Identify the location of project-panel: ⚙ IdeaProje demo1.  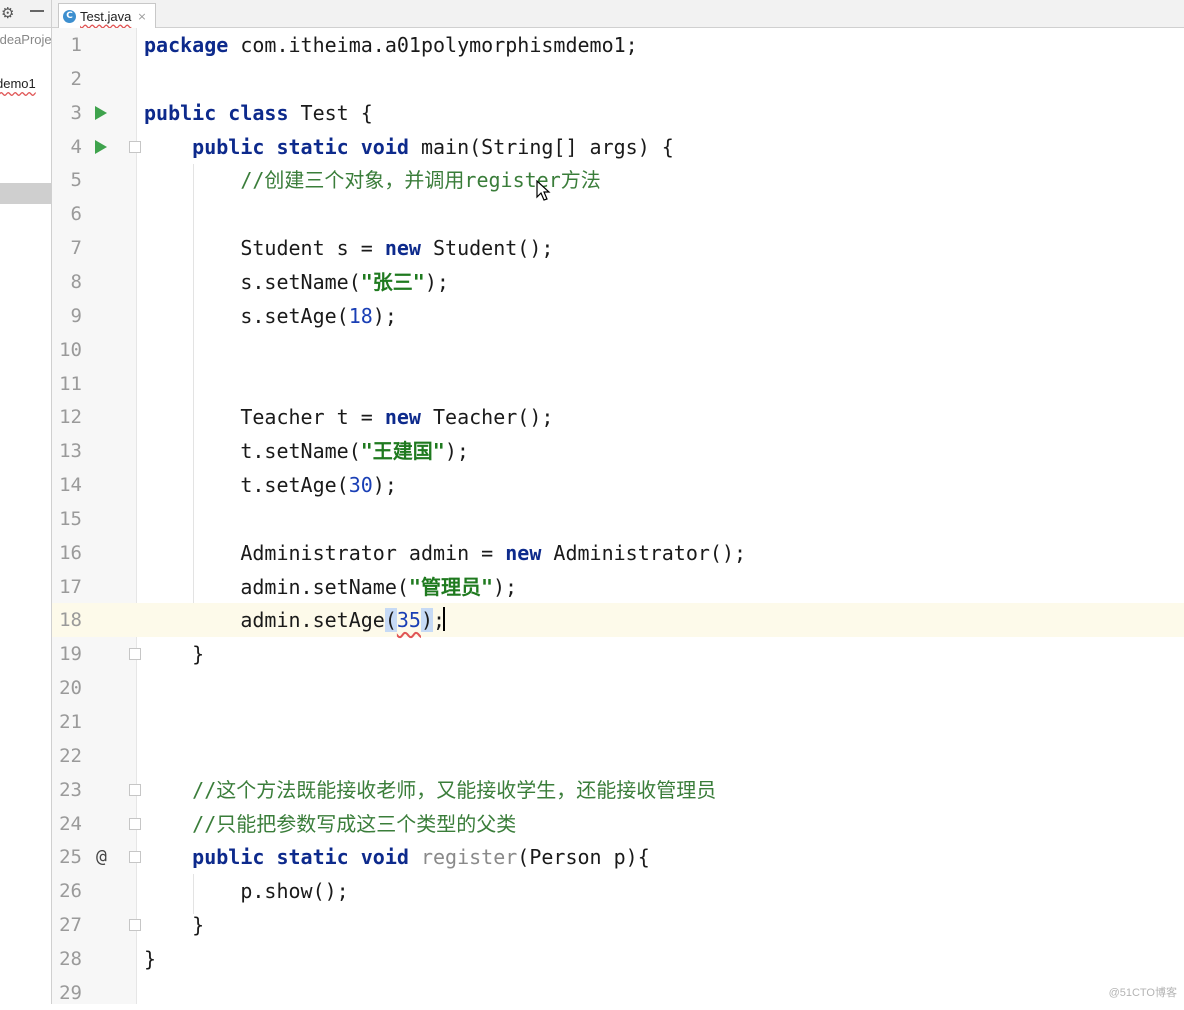
(26, 502).